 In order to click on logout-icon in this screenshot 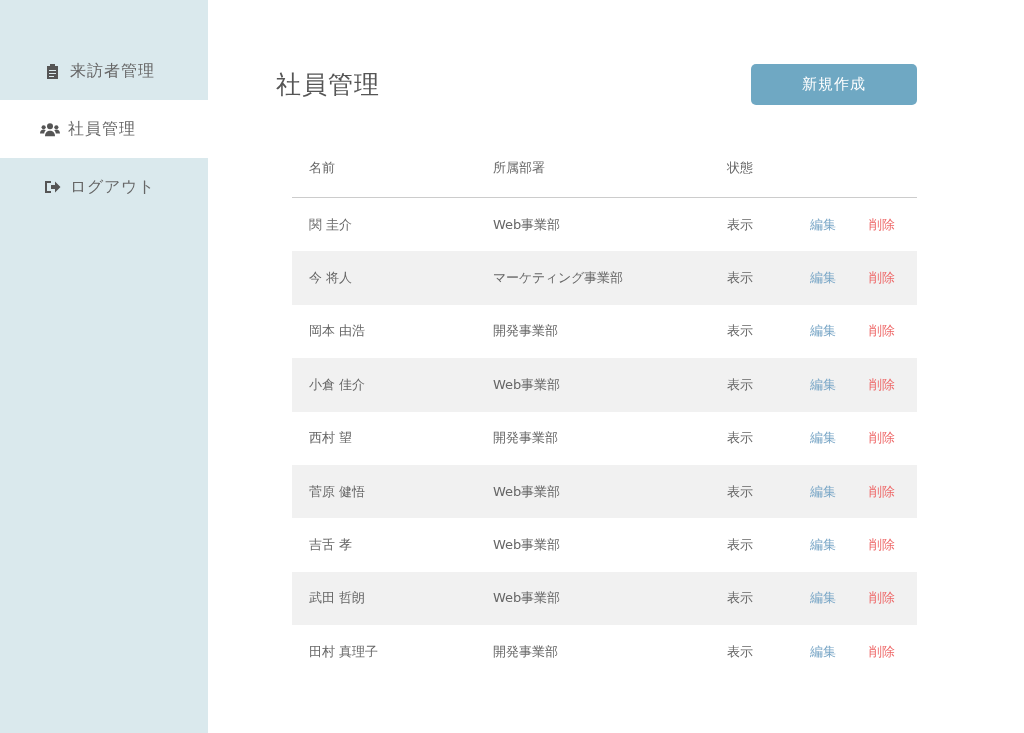, I will do `click(52, 187)`.